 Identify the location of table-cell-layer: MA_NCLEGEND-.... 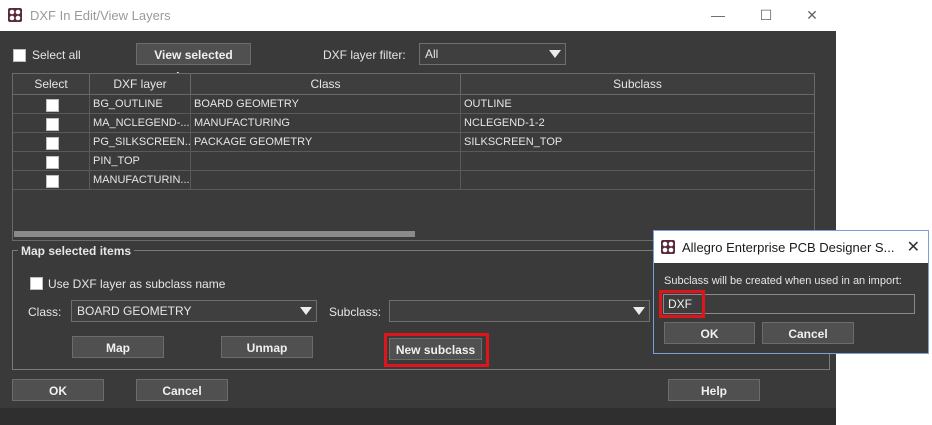
(140, 123).